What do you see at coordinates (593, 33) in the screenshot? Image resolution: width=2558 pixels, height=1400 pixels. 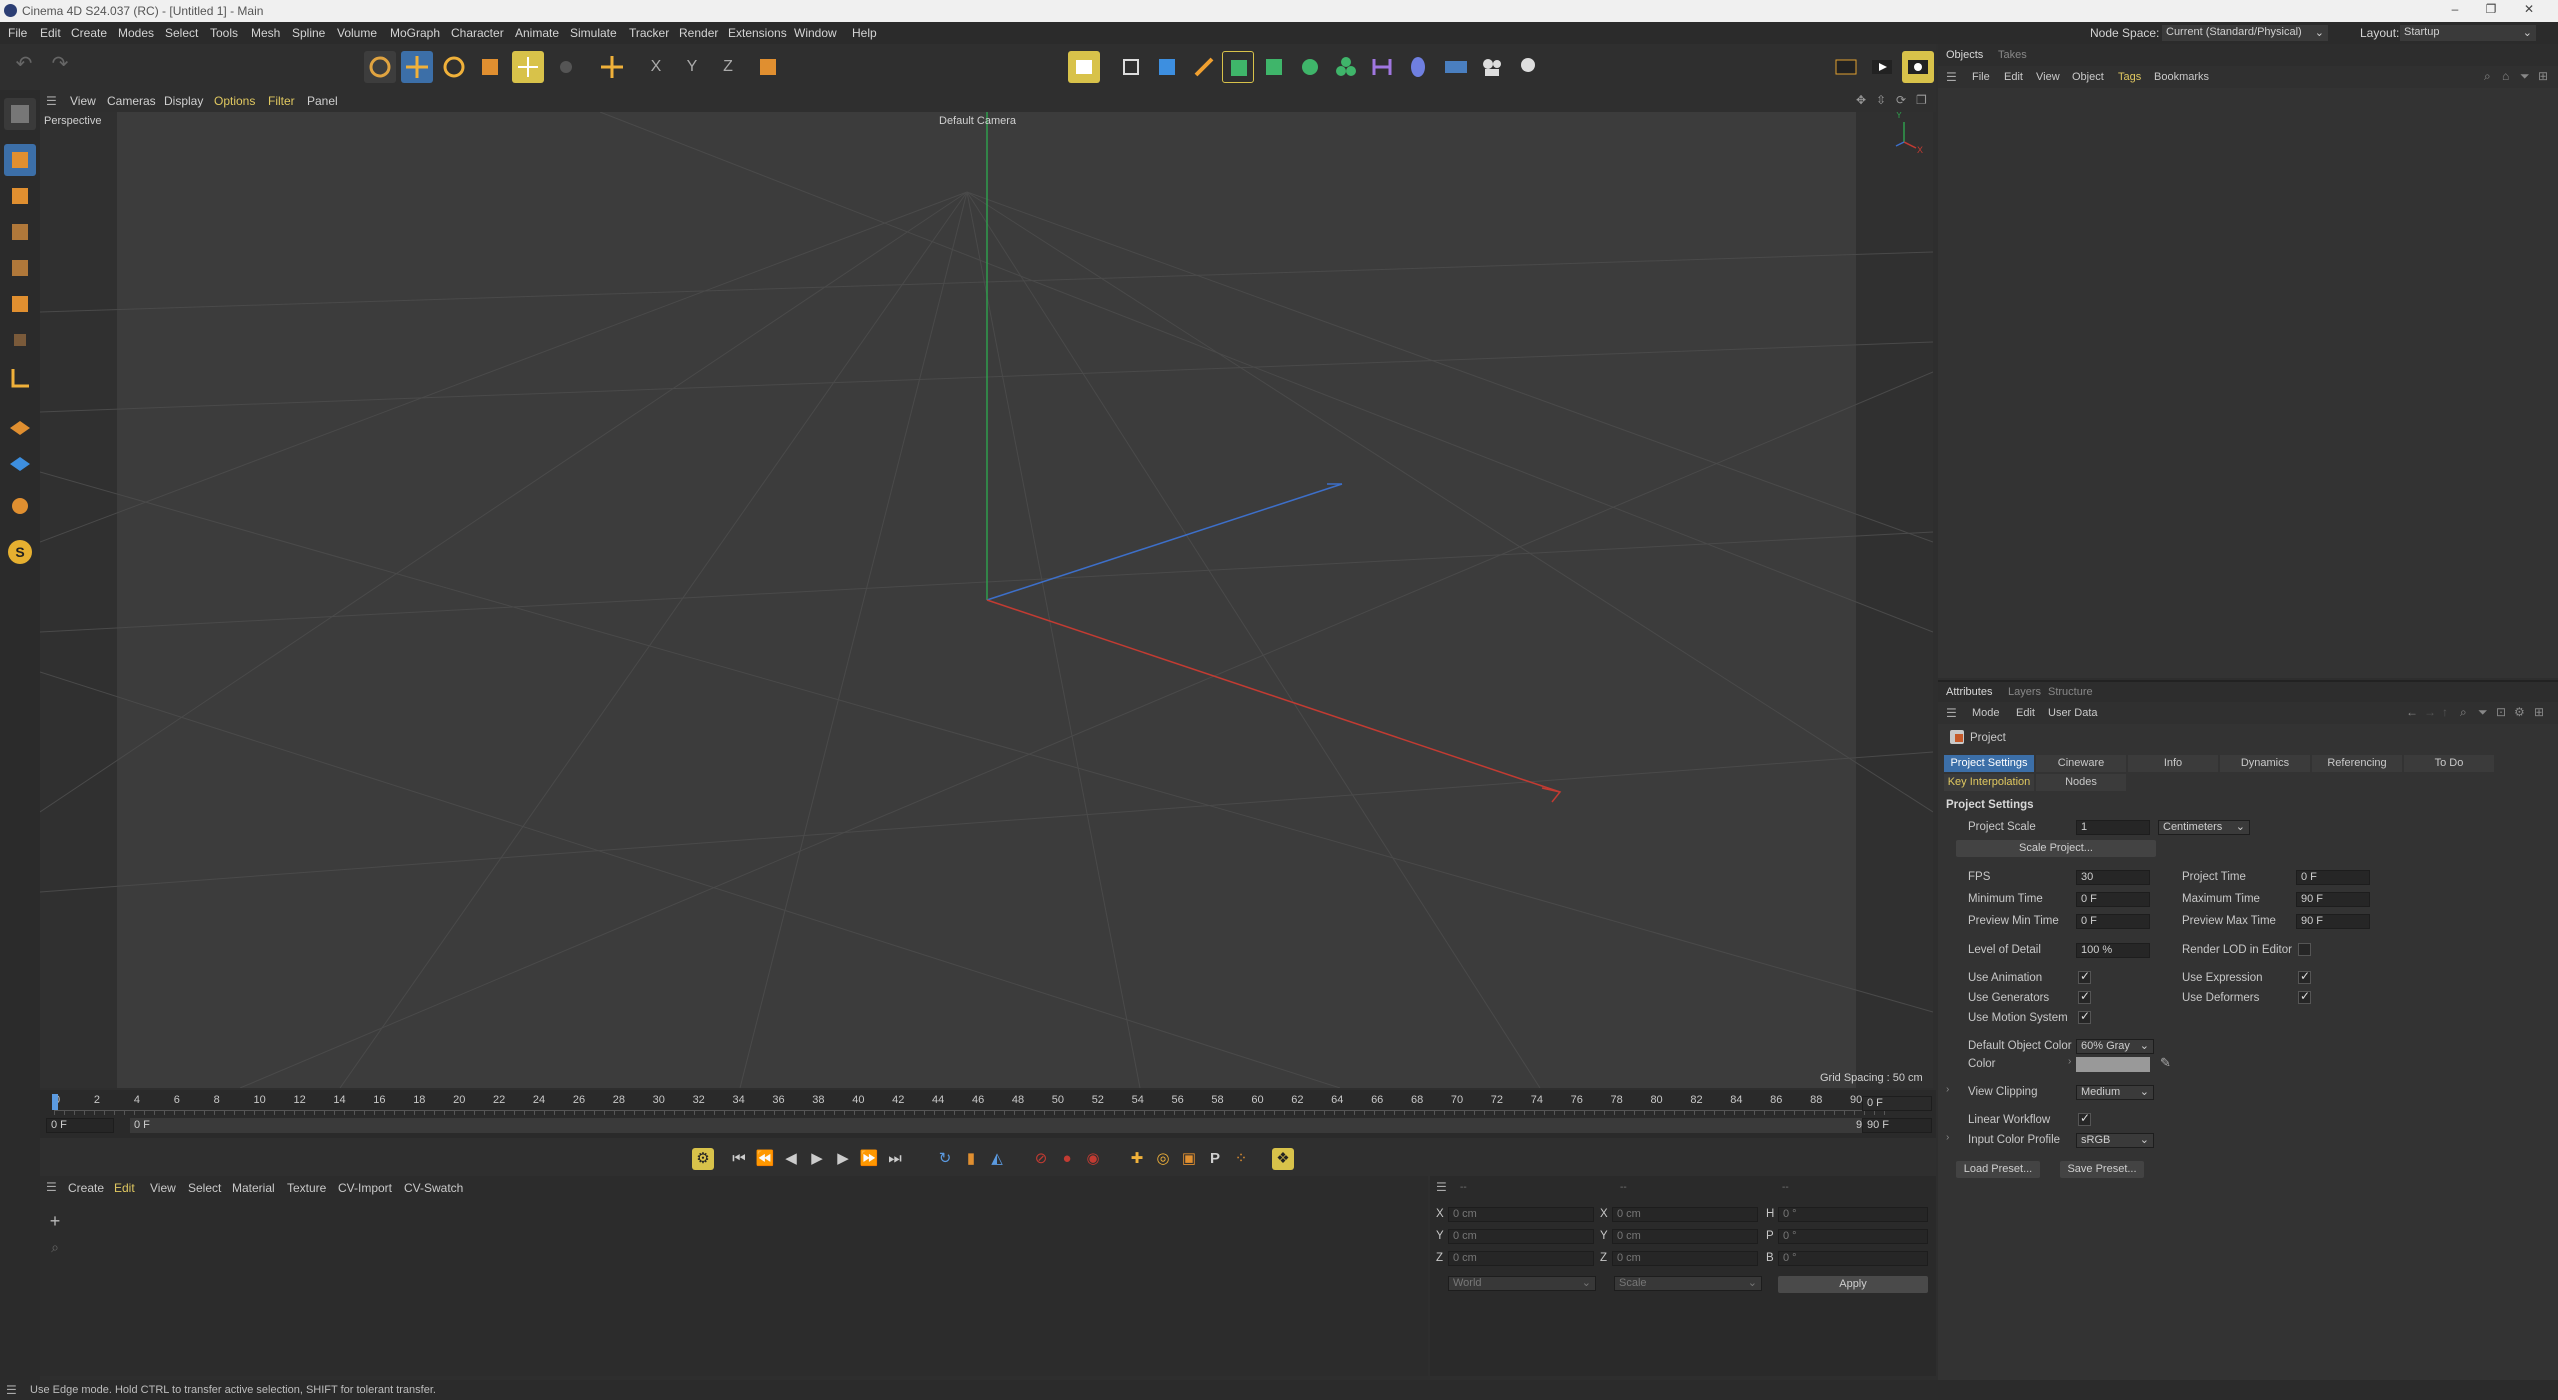 I see `menu-simulate: Simulate` at bounding box center [593, 33].